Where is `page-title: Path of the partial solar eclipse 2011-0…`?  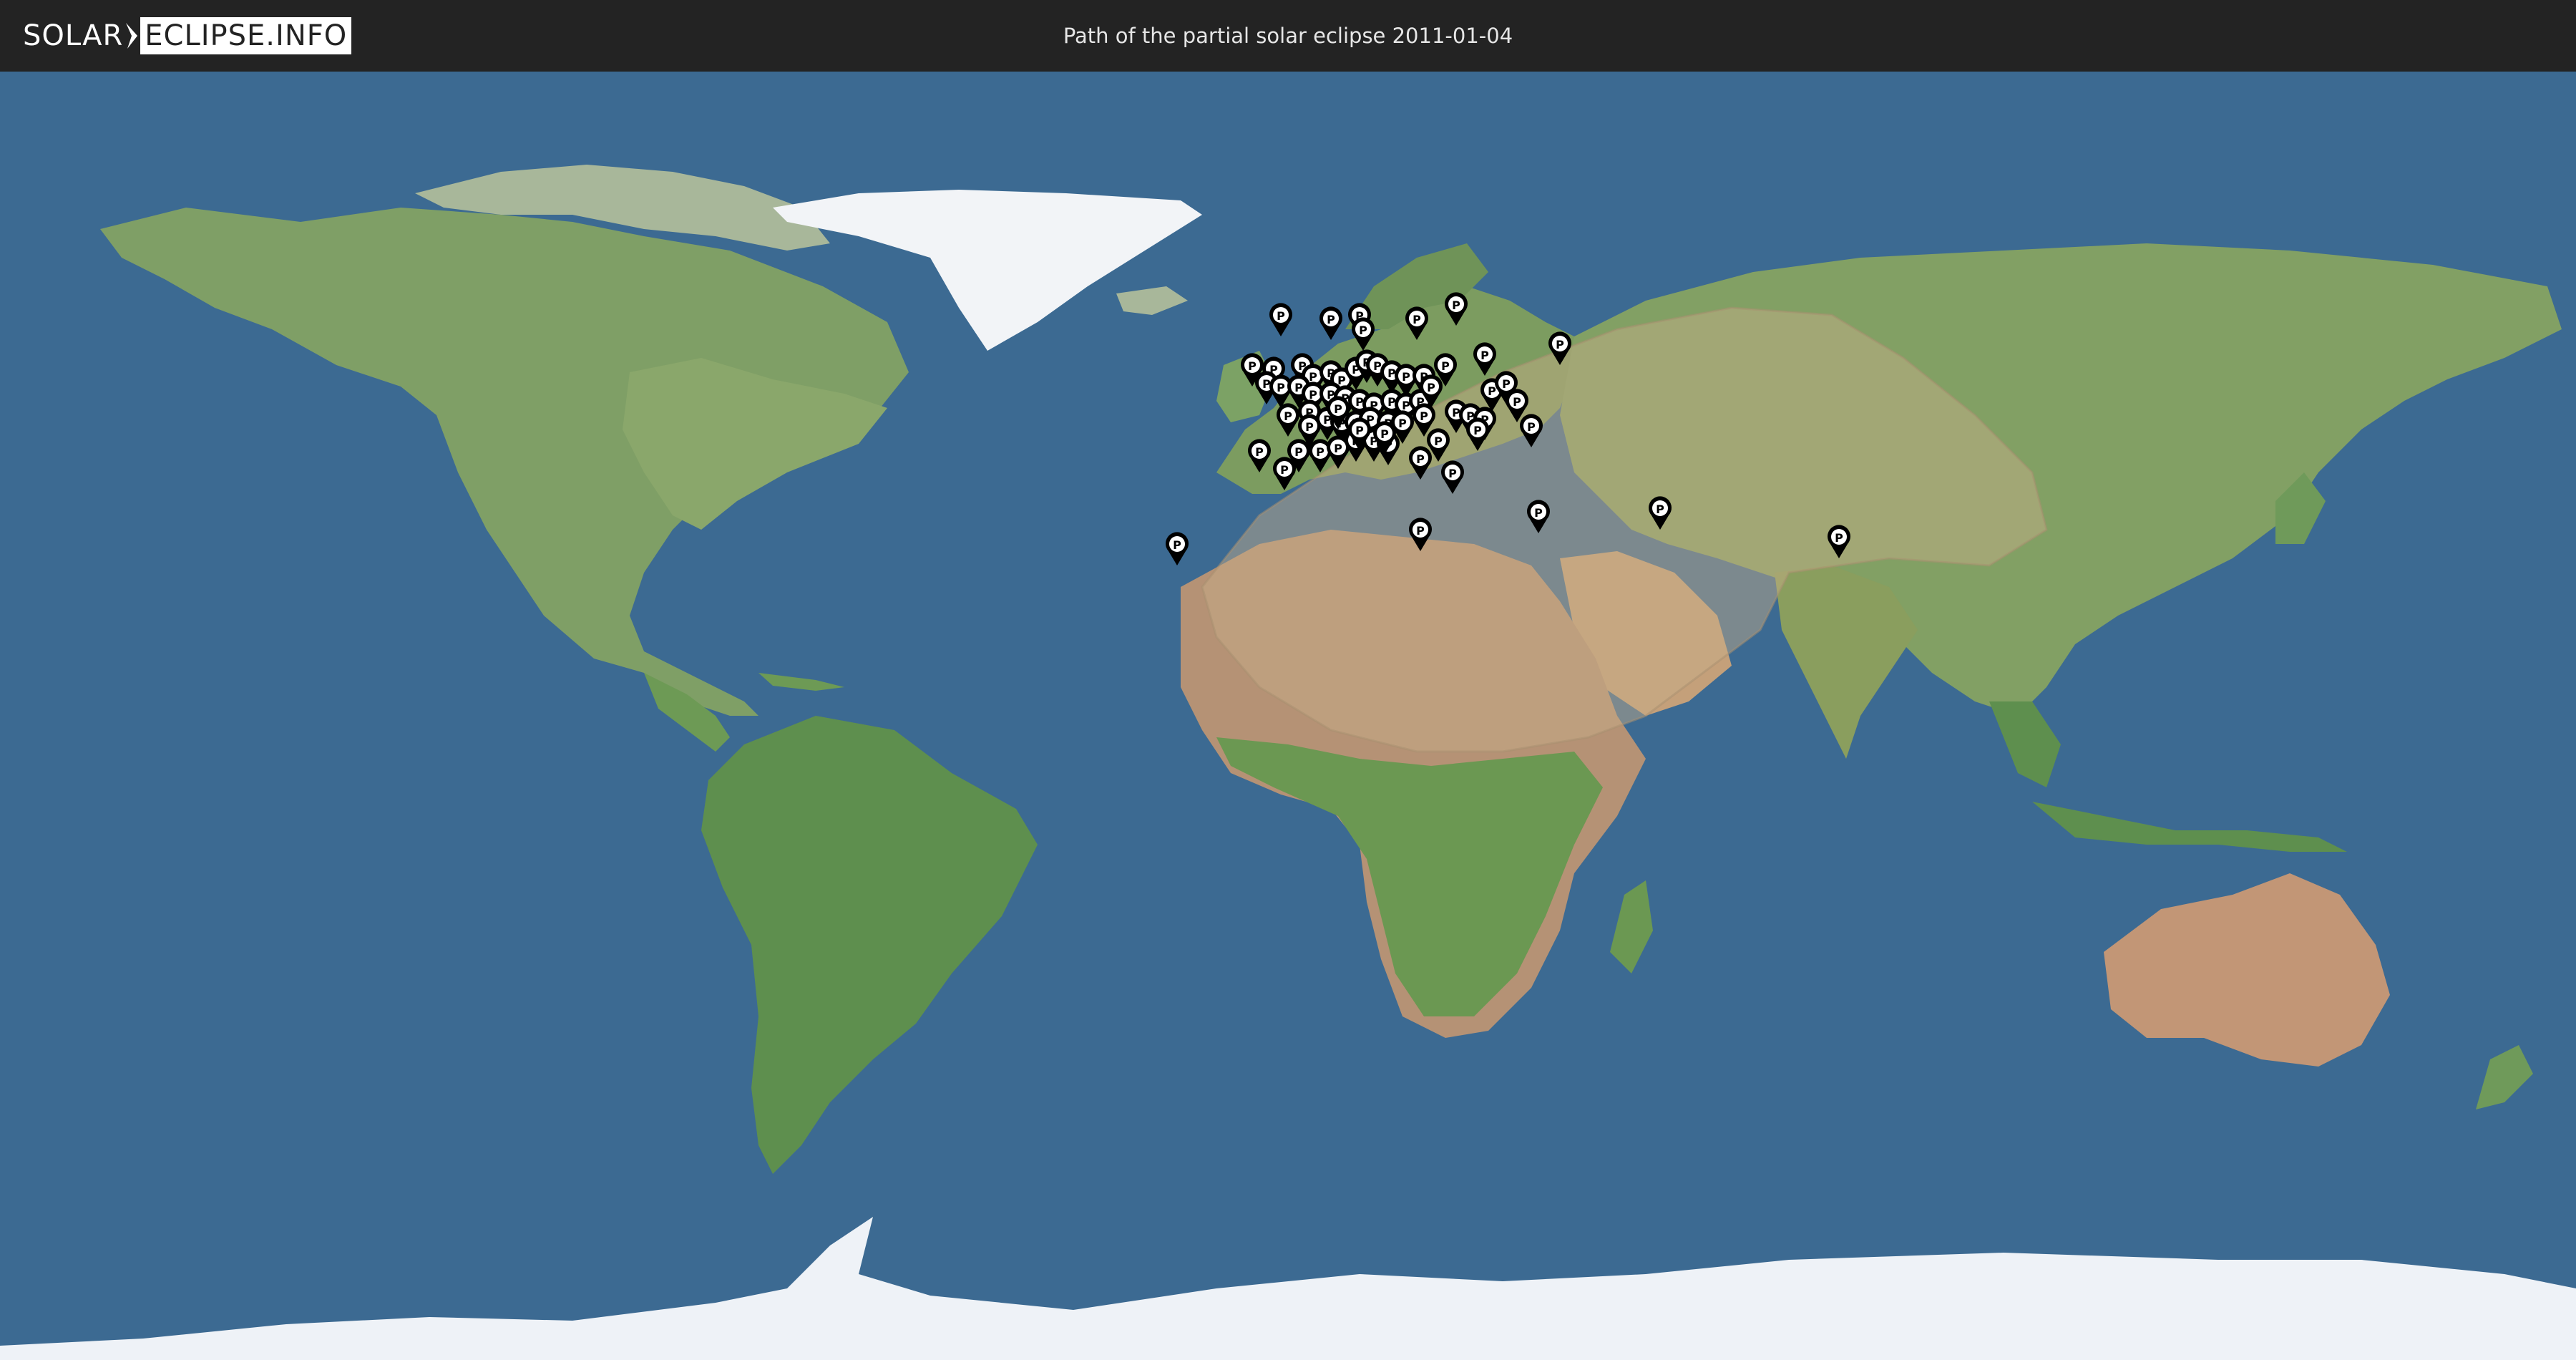 page-title: Path of the partial solar eclipse 2011-0… is located at coordinates (1288, 36).